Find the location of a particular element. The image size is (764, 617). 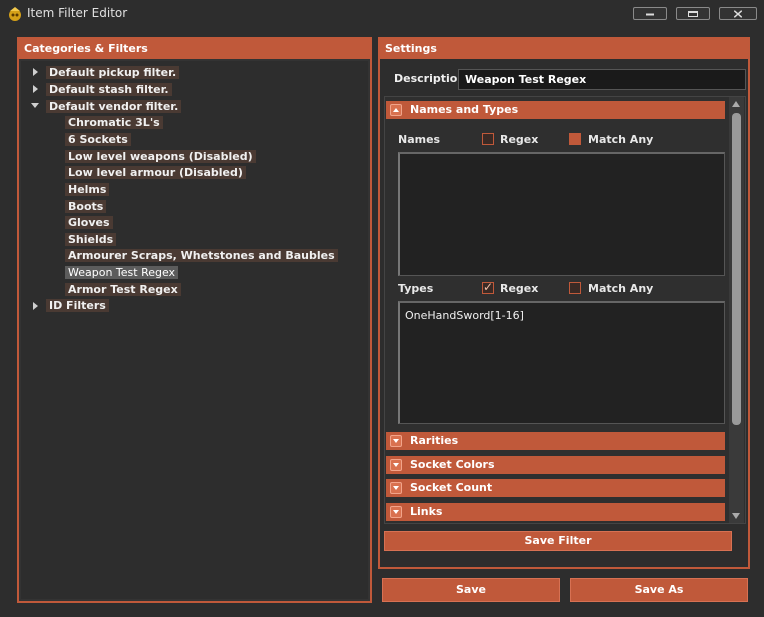

types-regex-checkbox: ✓ is located at coordinates (488, 287).